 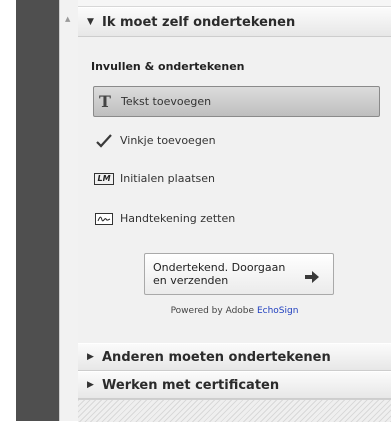 What do you see at coordinates (277, 311) in the screenshot?
I see `echosign-brand: EchoSign` at bounding box center [277, 311].